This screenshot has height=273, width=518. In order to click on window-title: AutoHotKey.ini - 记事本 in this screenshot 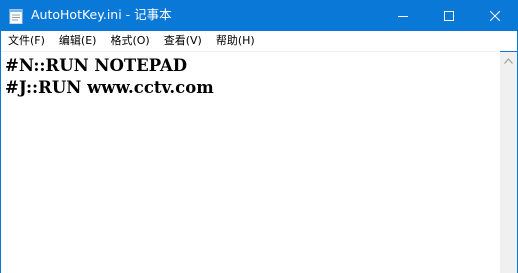, I will do `click(101, 14)`.